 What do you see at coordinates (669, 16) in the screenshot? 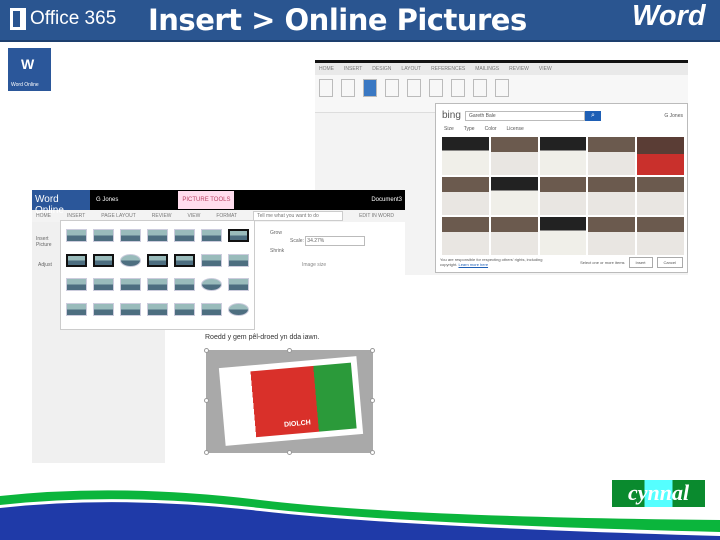
I see `app-label: Word` at bounding box center [669, 16].